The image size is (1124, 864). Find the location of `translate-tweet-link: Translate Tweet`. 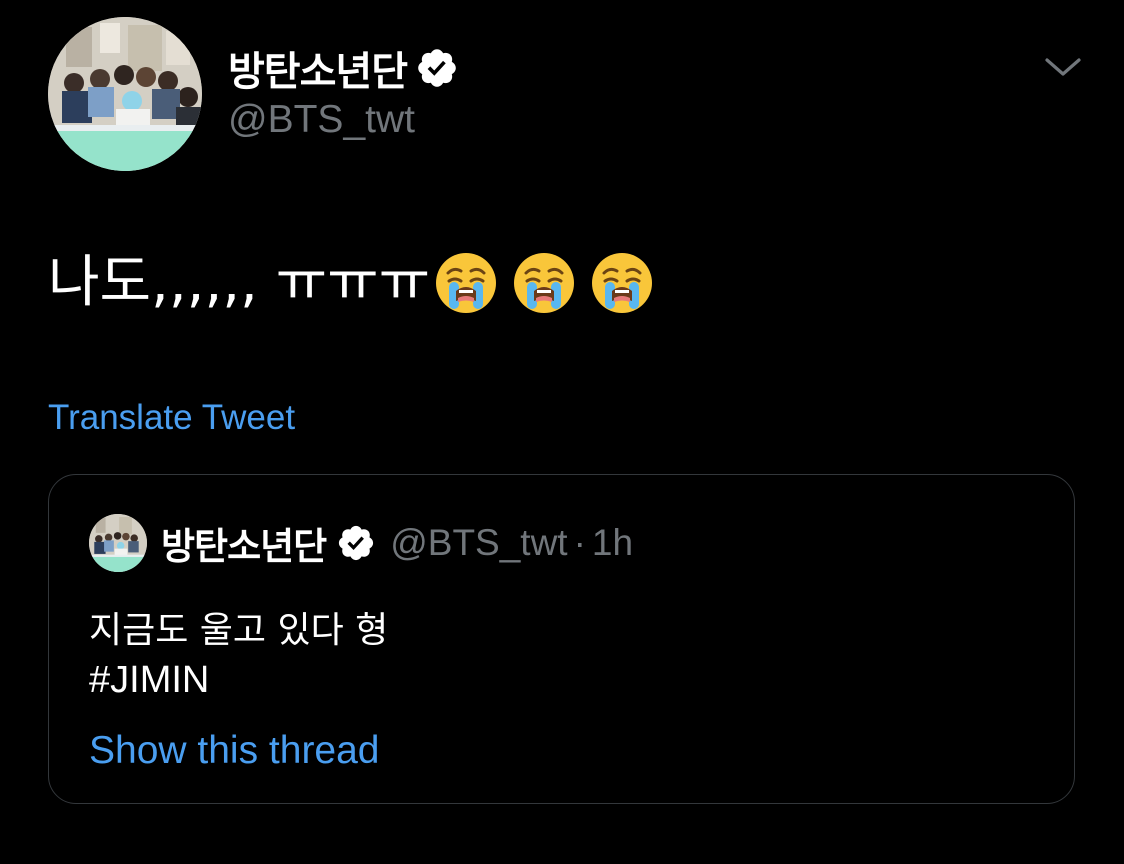

translate-tweet-link: Translate Tweet is located at coordinates (171, 418).